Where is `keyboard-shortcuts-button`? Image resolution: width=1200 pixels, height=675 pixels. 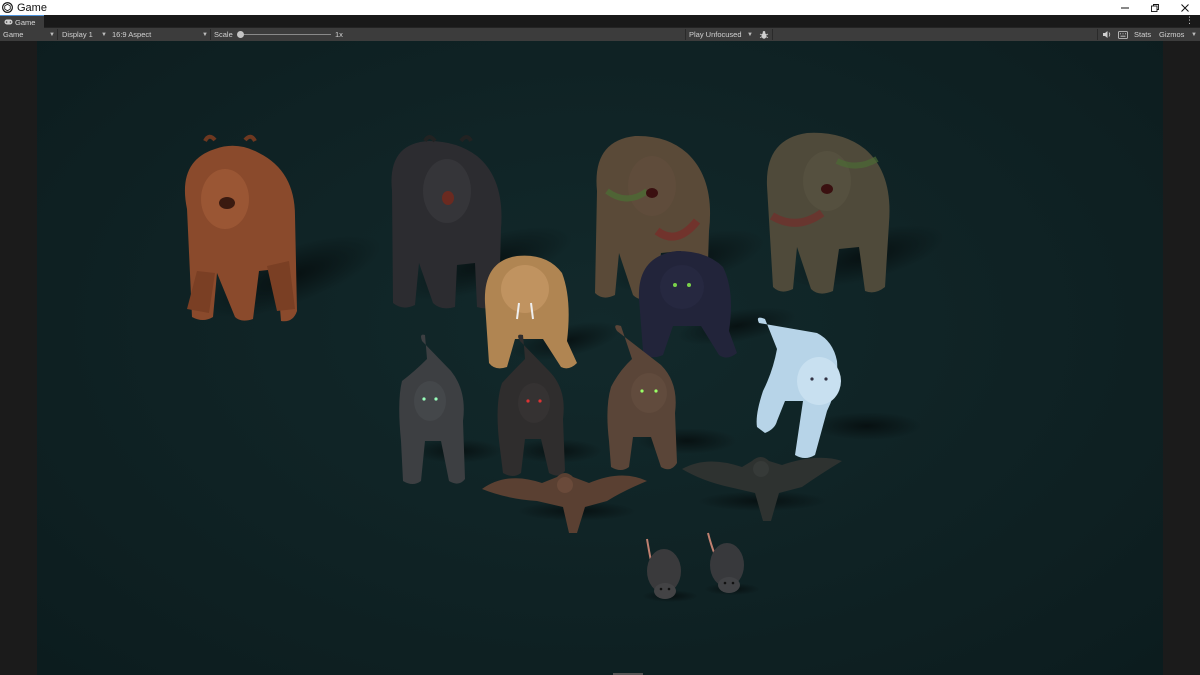 keyboard-shortcuts-button is located at coordinates (1123, 34).